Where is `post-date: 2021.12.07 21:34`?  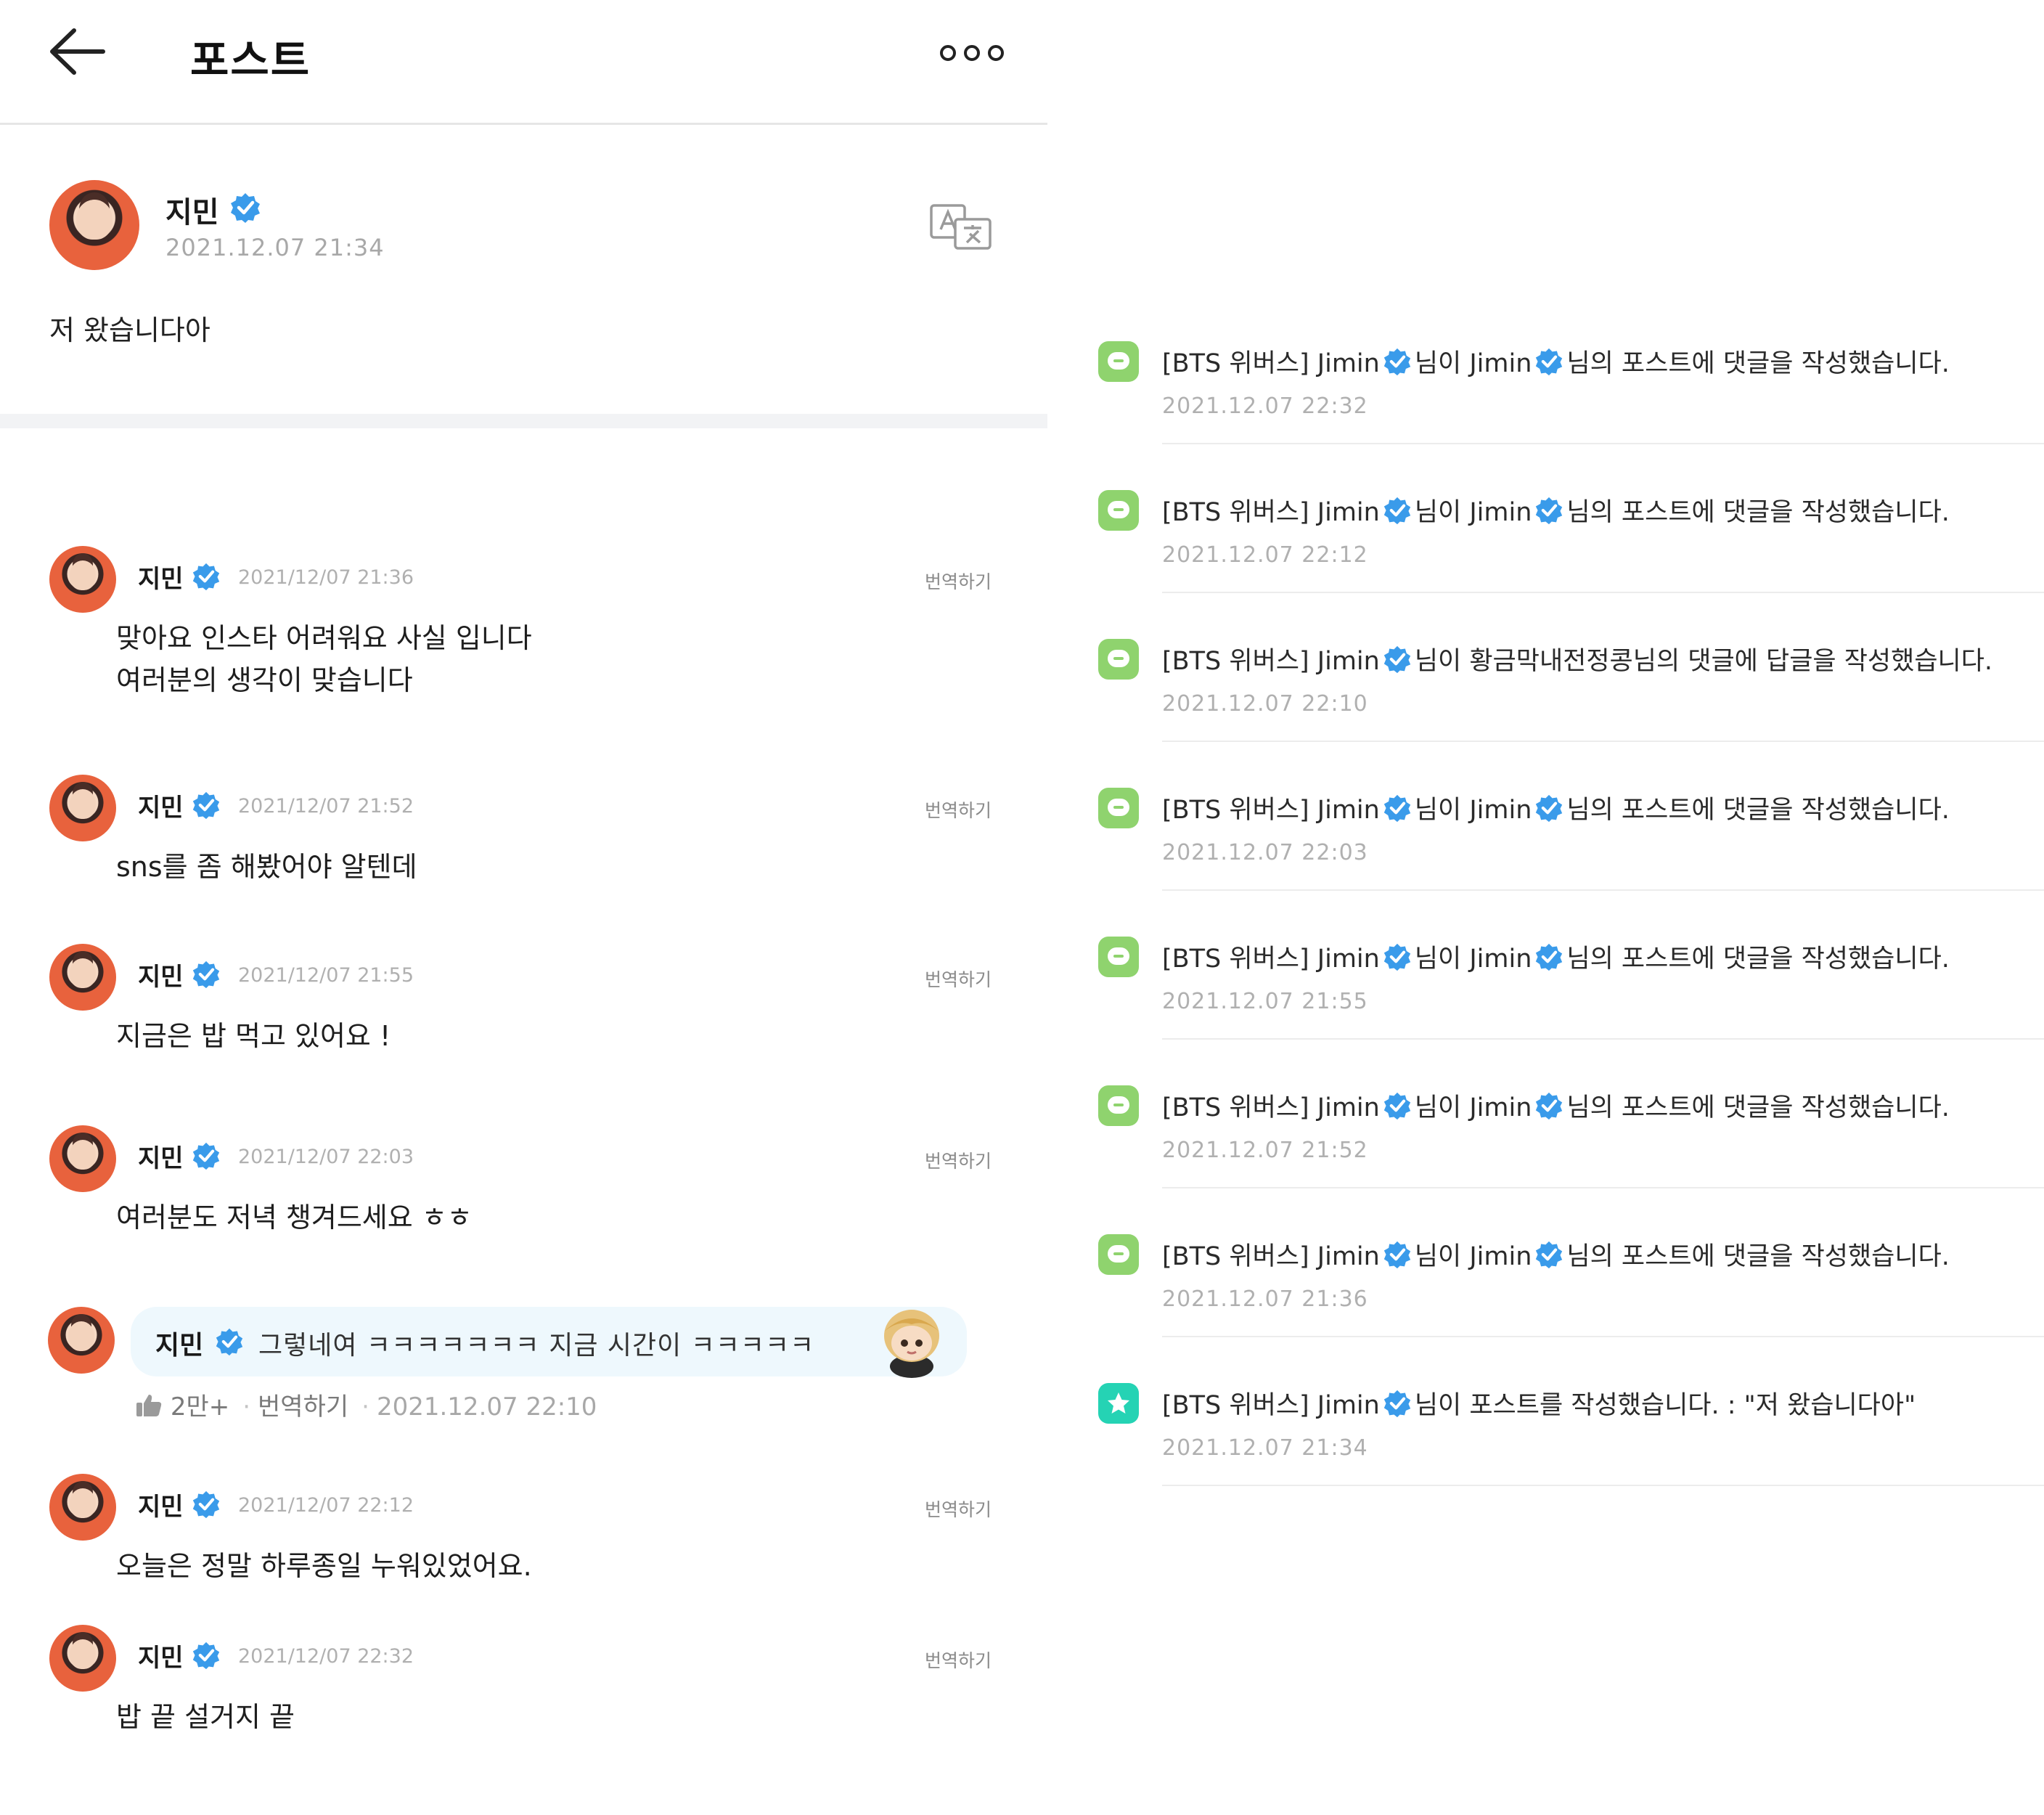
post-date: 2021.12.07 21:34 is located at coordinates (275, 247).